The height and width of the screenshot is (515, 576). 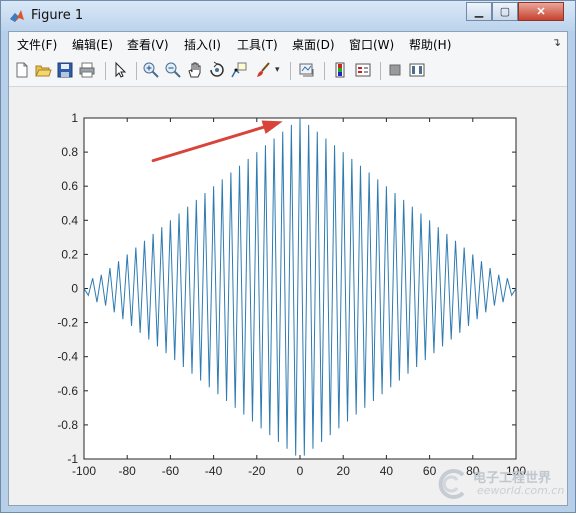 What do you see at coordinates (72, 459) in the screenshot?
I see `y-tick-label: -1` at bounding box center [72, 459].